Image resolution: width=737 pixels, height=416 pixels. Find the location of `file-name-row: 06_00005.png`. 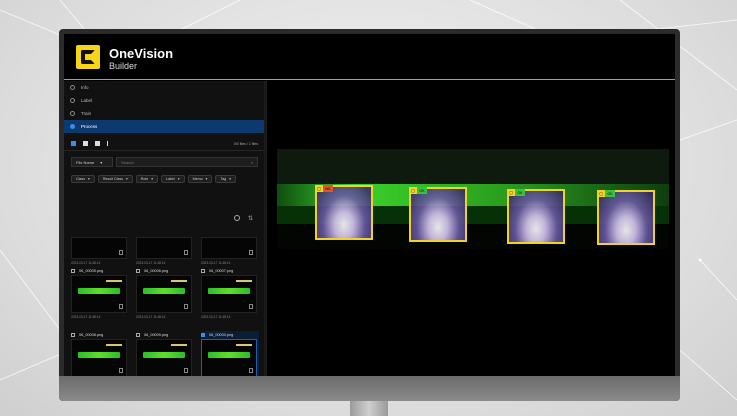

file-name-row: 06_00005.png is located at coordinates (100, 271).